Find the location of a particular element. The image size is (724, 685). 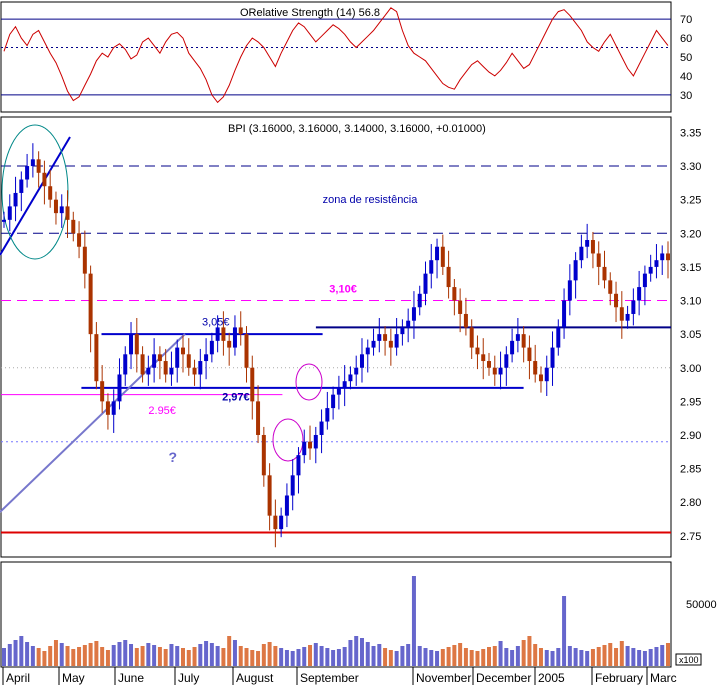

price-ytick-label: 3.25 is located at coordinates (690, 201).